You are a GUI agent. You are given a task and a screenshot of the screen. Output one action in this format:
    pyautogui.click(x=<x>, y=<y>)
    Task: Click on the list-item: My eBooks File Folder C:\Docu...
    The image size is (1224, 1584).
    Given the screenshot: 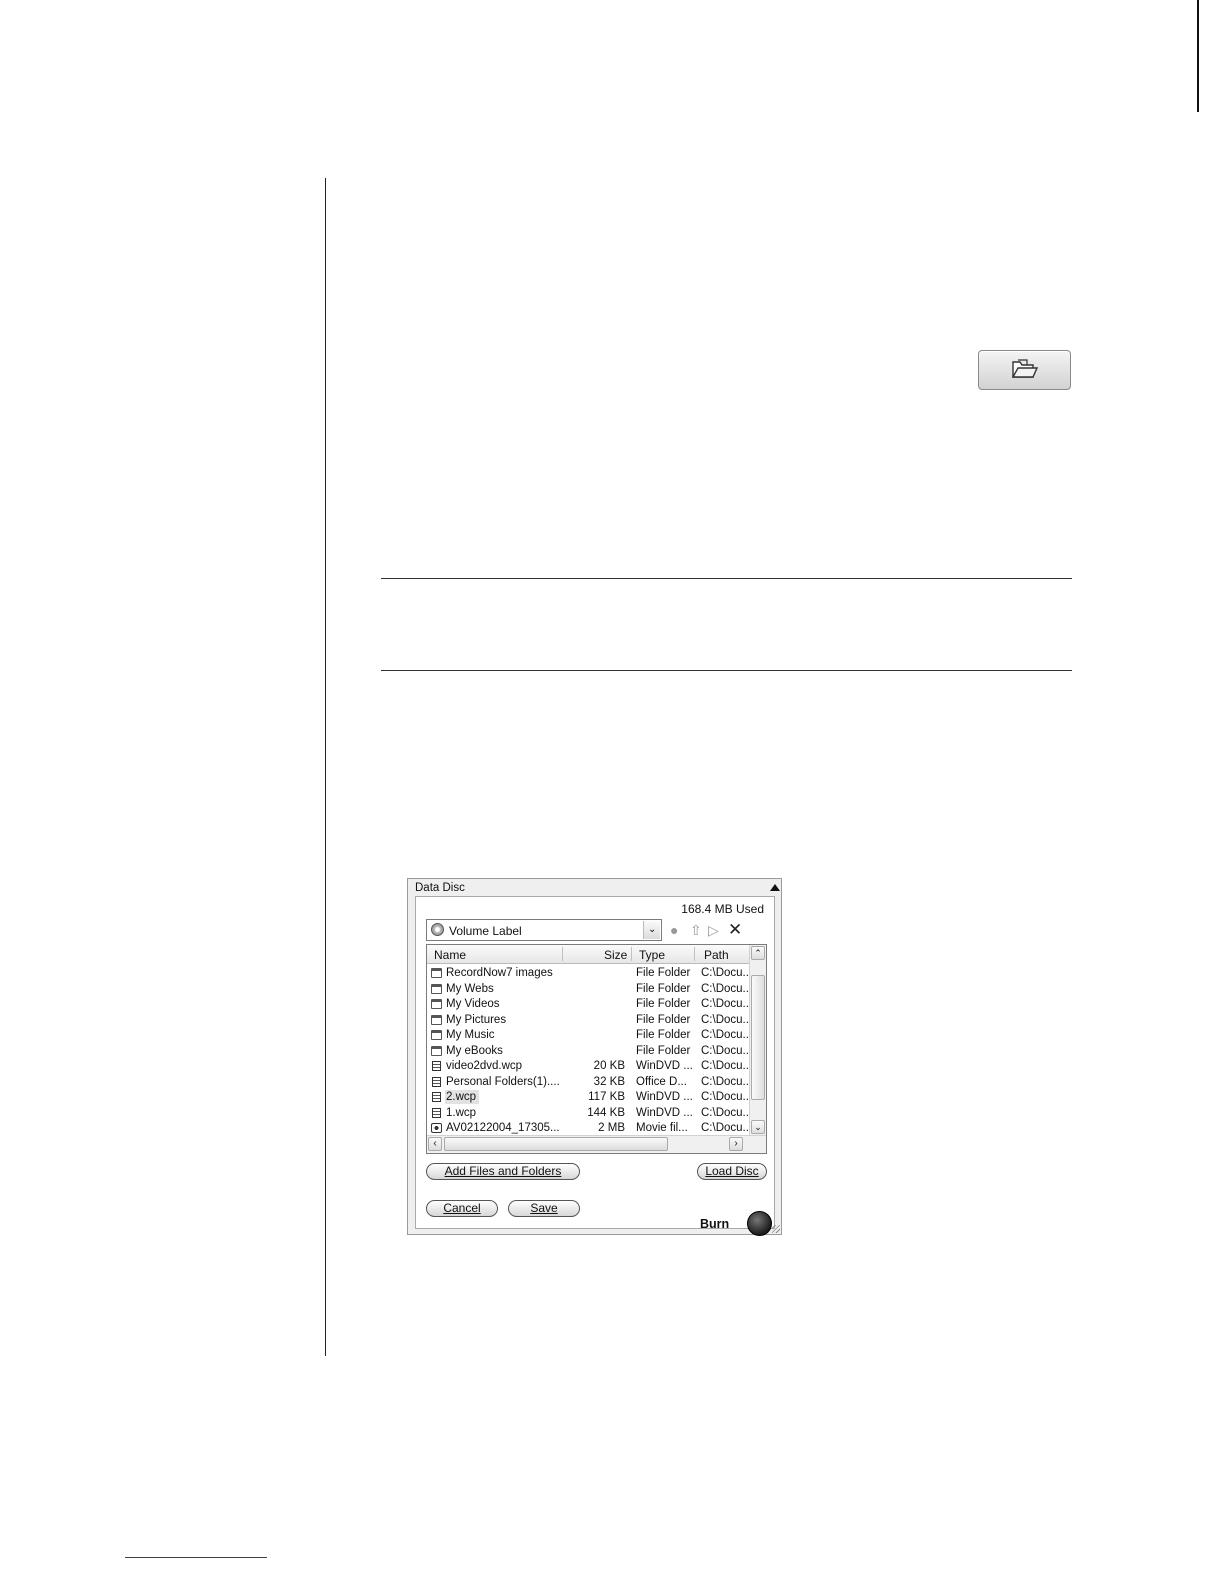 What is the action you would take?
    pyautogui.click(x=590, y=1051)
    